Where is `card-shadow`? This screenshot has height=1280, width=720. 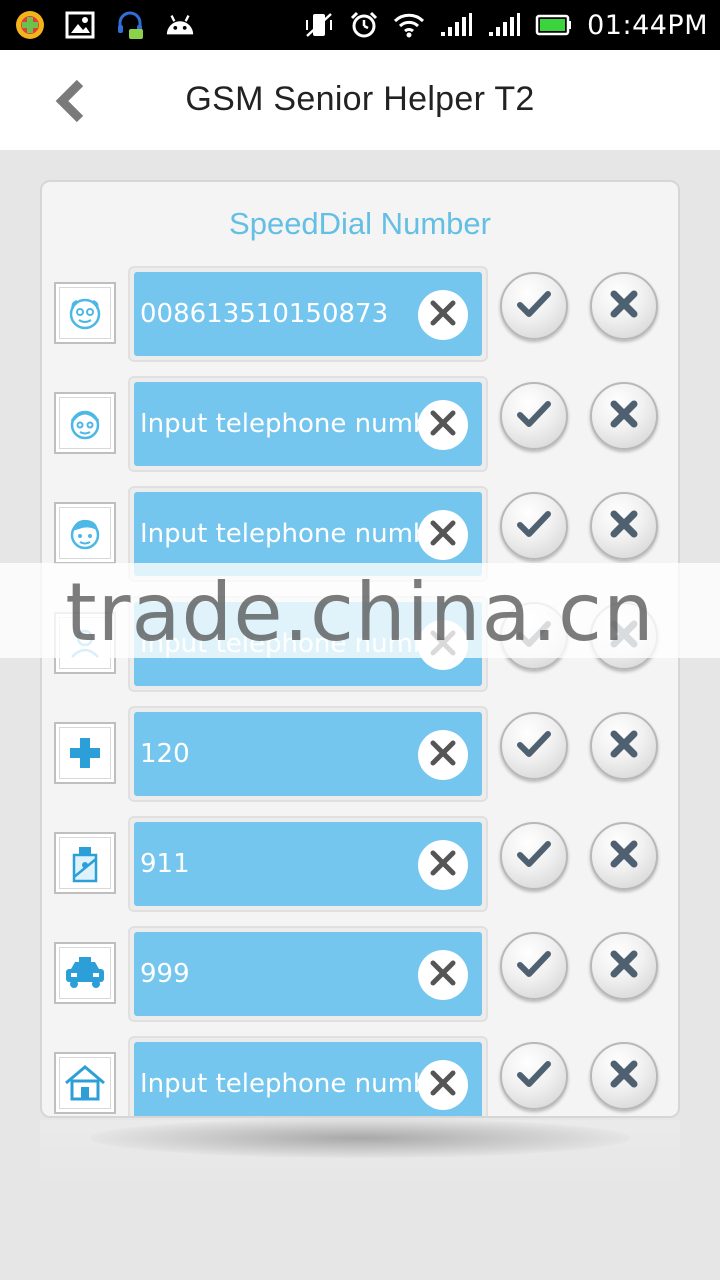 card-shadow is located at coordinates (360, 1138).